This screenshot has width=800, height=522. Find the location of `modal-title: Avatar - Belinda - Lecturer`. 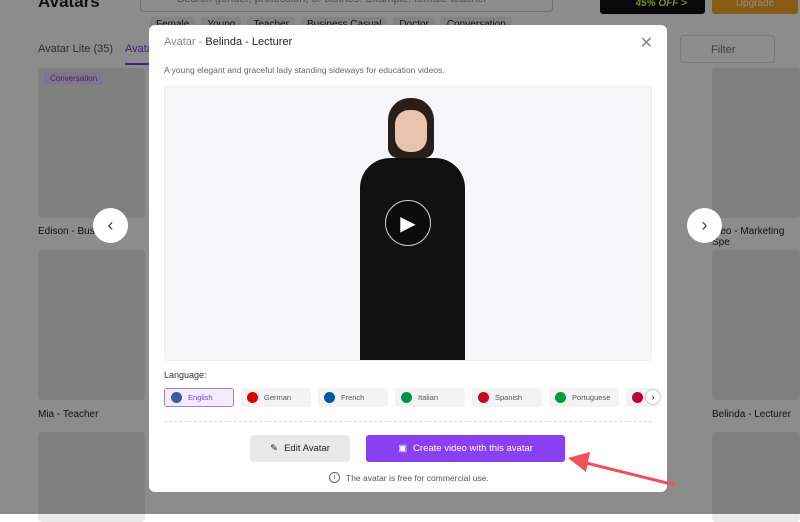

modal-title: Avatar - Belinda - Lecturer is located at coordinates (228, 42).